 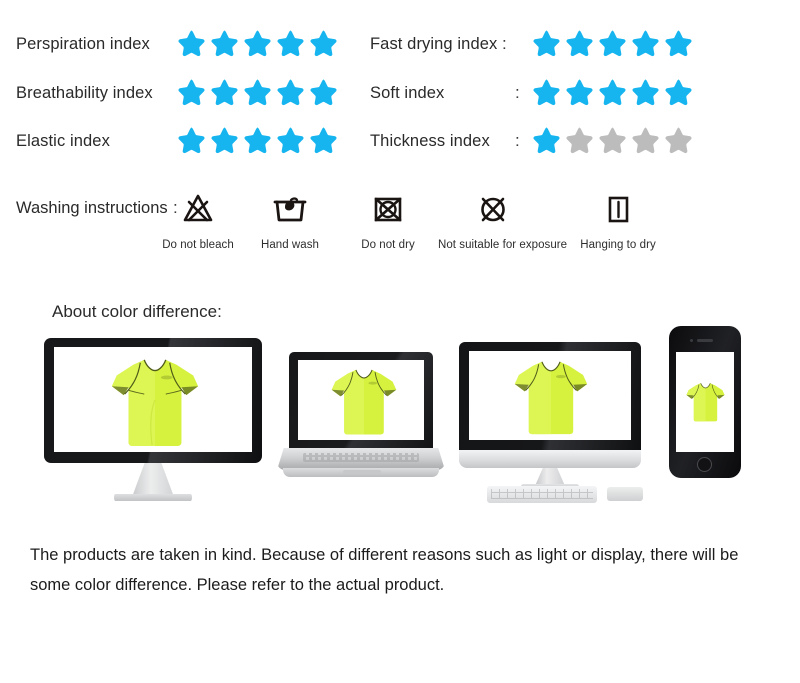 I want to click on star-rating-fast-drying, so click(x=612, y=43).